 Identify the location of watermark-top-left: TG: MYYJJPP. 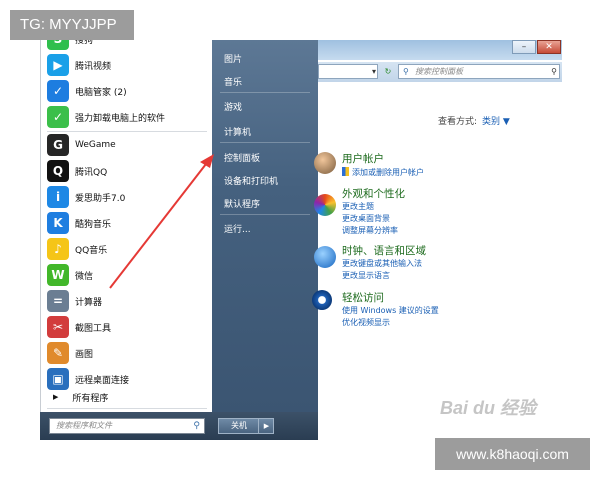
(72, 25).